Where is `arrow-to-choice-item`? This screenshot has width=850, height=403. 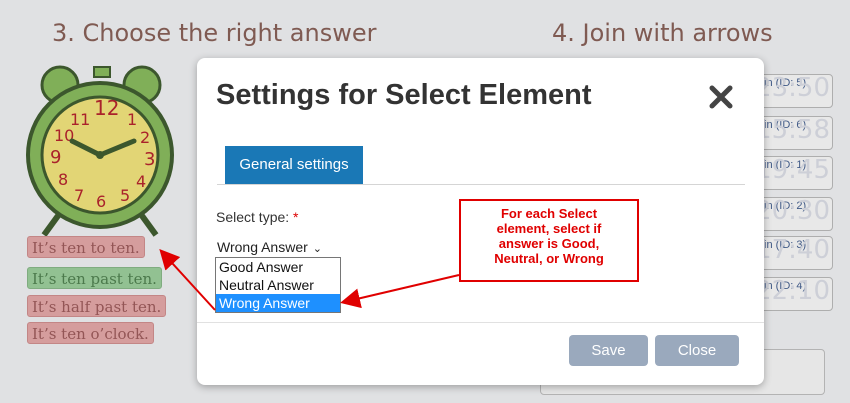
arrow-to-choice-item is located at coordinates (187, 280).